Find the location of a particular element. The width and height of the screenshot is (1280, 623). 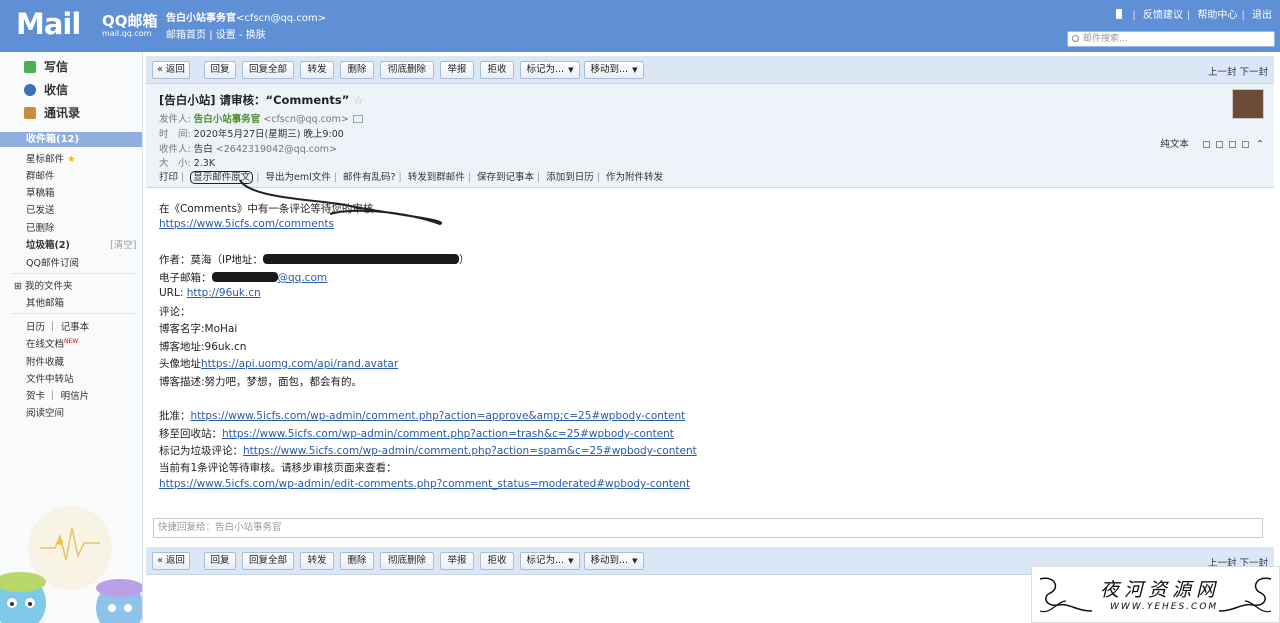

feedback-link: 反馈建议 is located at coordinates (1163, 15).